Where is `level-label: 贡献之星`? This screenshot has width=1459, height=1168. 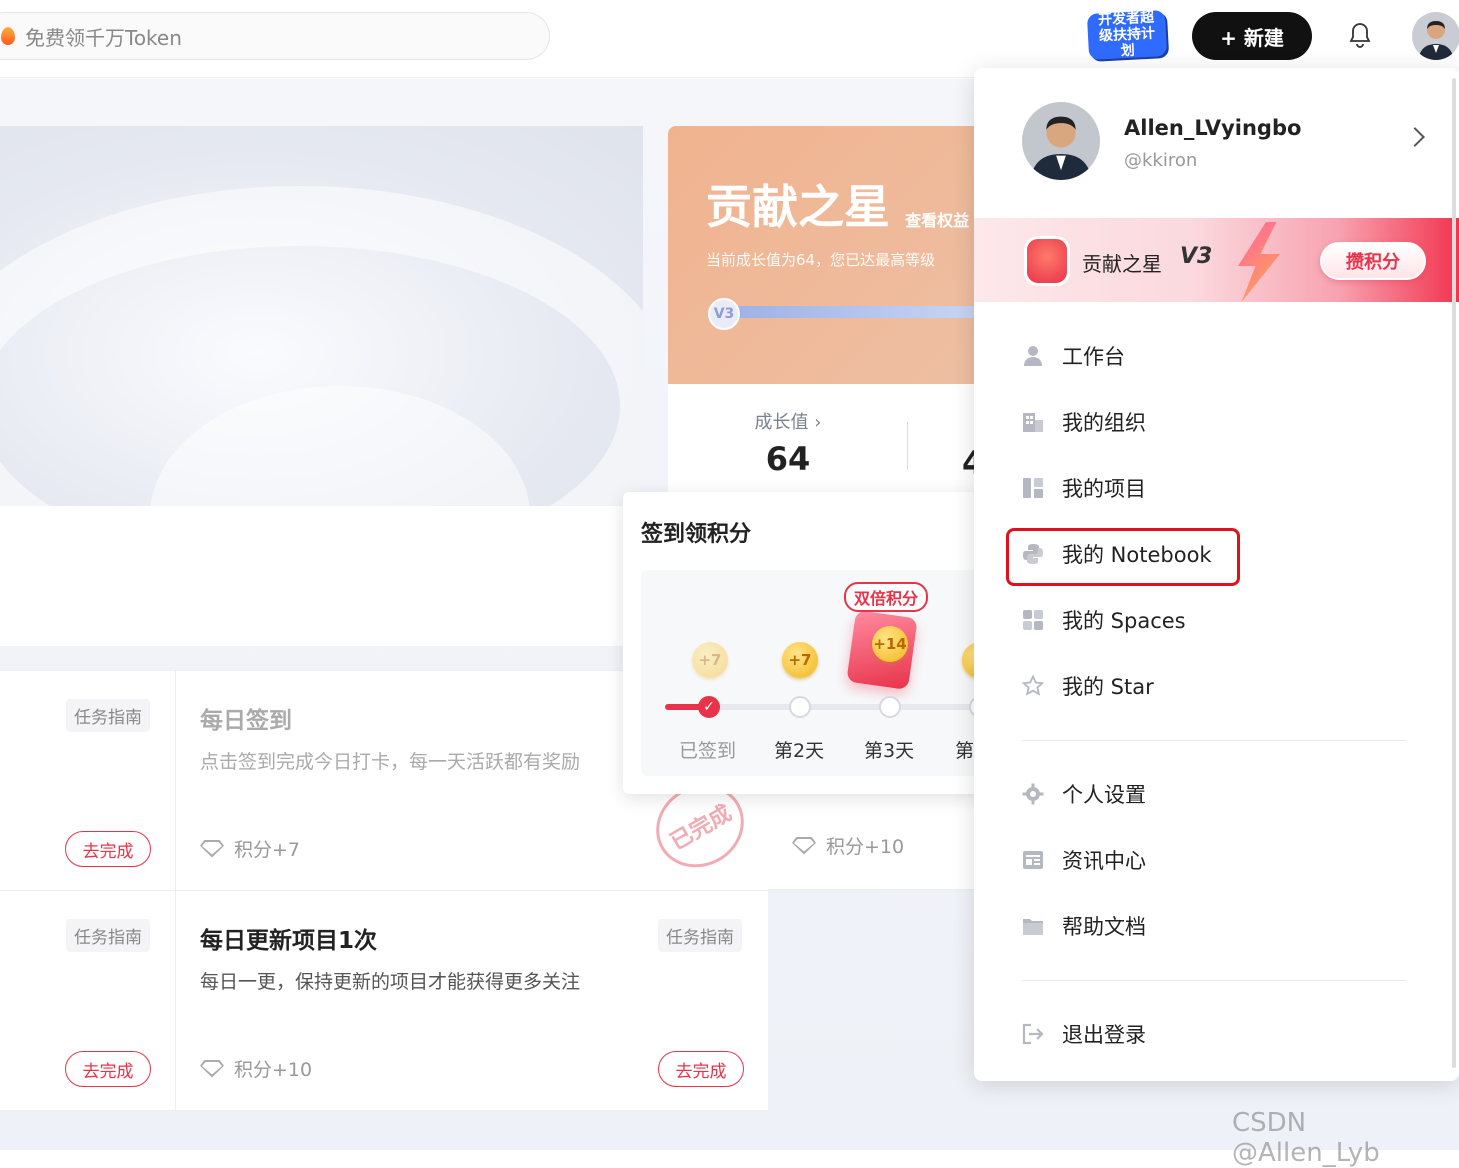 level-label: 贡献之星 is located at coordinates (1122, 264).